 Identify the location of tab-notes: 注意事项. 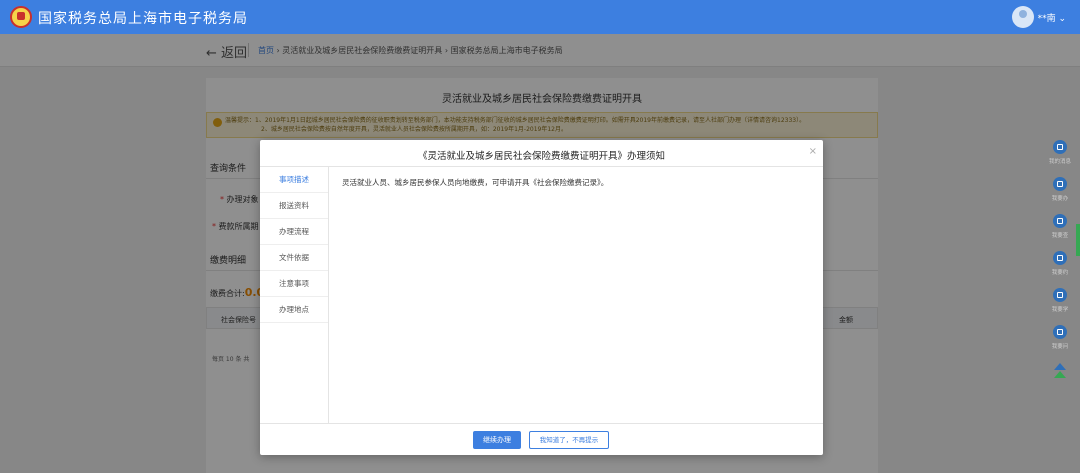
(294, 284).